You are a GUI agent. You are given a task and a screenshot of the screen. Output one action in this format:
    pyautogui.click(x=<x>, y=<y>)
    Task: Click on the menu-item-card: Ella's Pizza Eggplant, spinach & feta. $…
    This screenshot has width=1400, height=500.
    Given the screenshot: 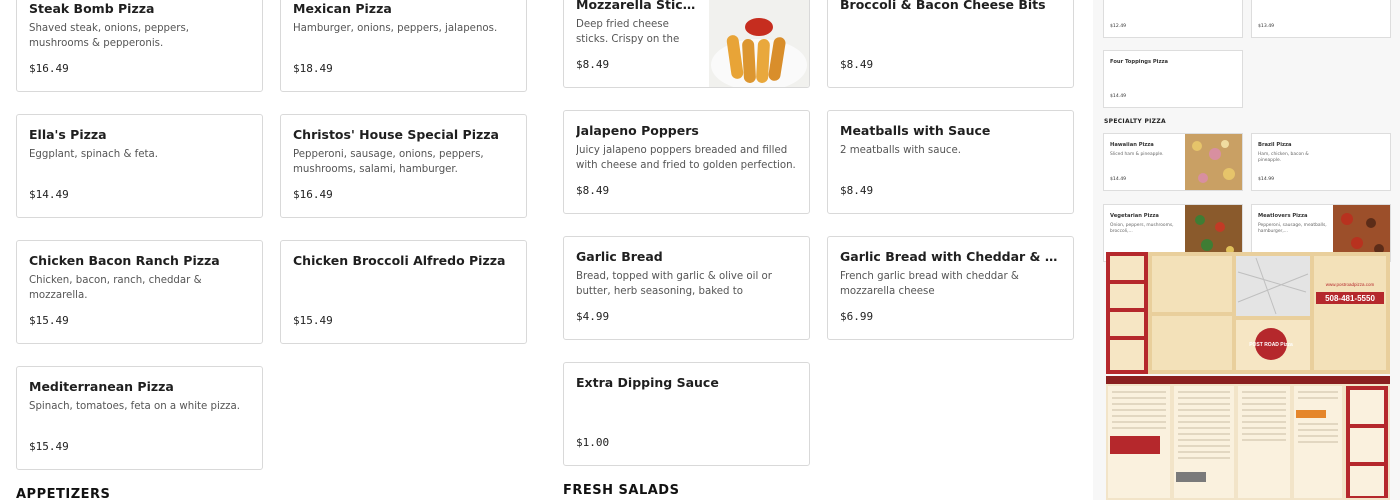 What is the action you would take?
    pyautogui.click(x=139, y=166)
    